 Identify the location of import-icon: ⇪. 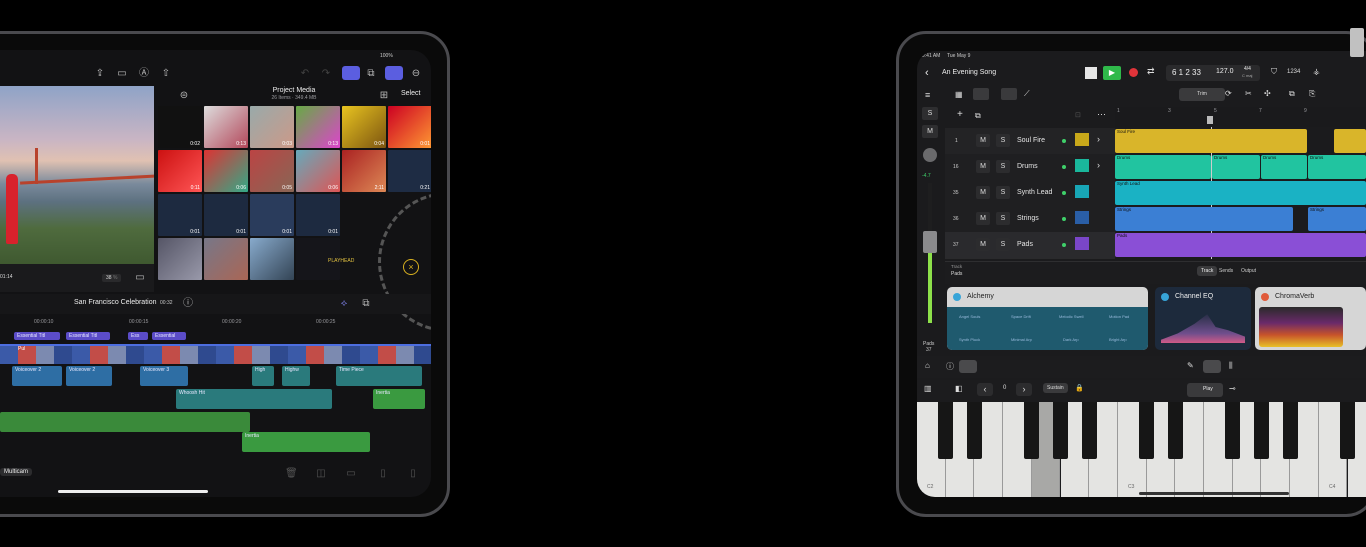
(100, 74).